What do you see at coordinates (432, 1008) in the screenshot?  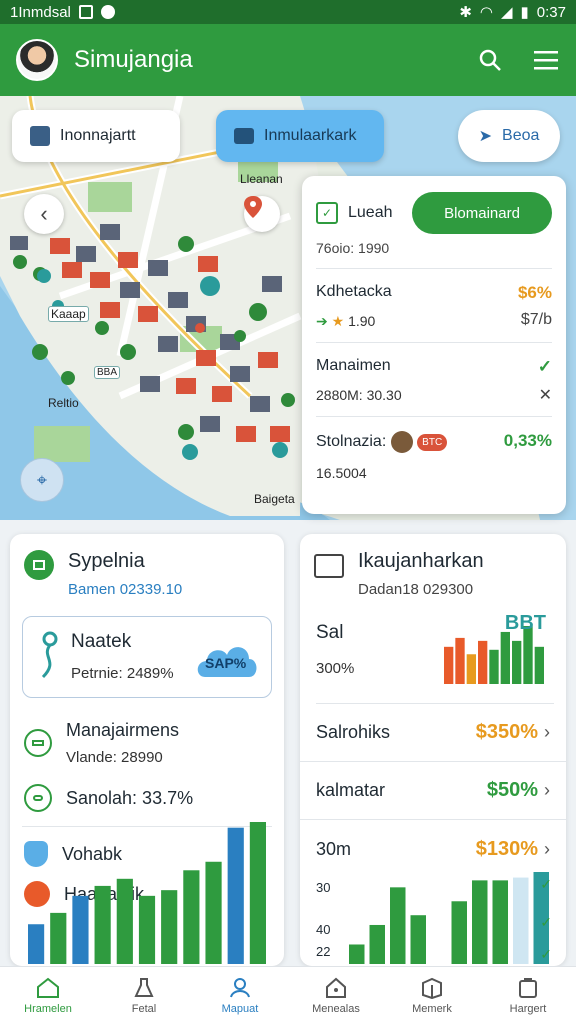 I see `nav-label: Memerk` at bounding box center [432, 1008].